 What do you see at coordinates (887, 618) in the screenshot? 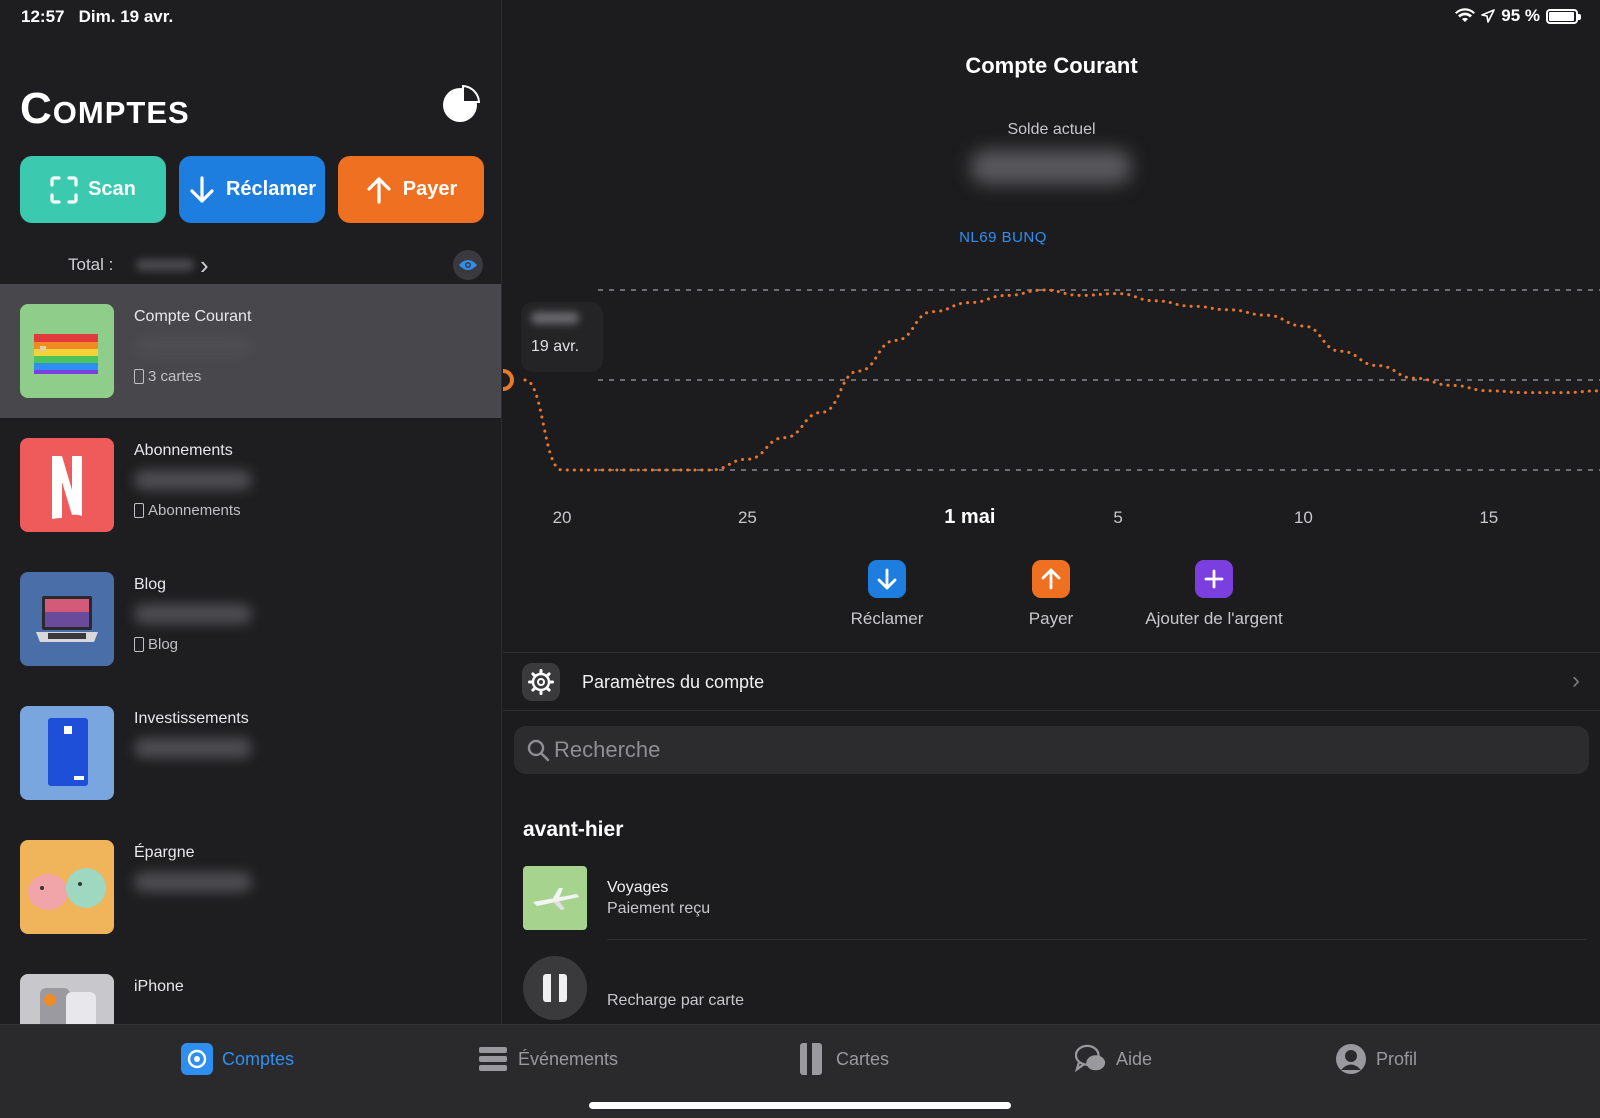
I see `quick-request-label: Réclamer` at bounding box center [887, 618].